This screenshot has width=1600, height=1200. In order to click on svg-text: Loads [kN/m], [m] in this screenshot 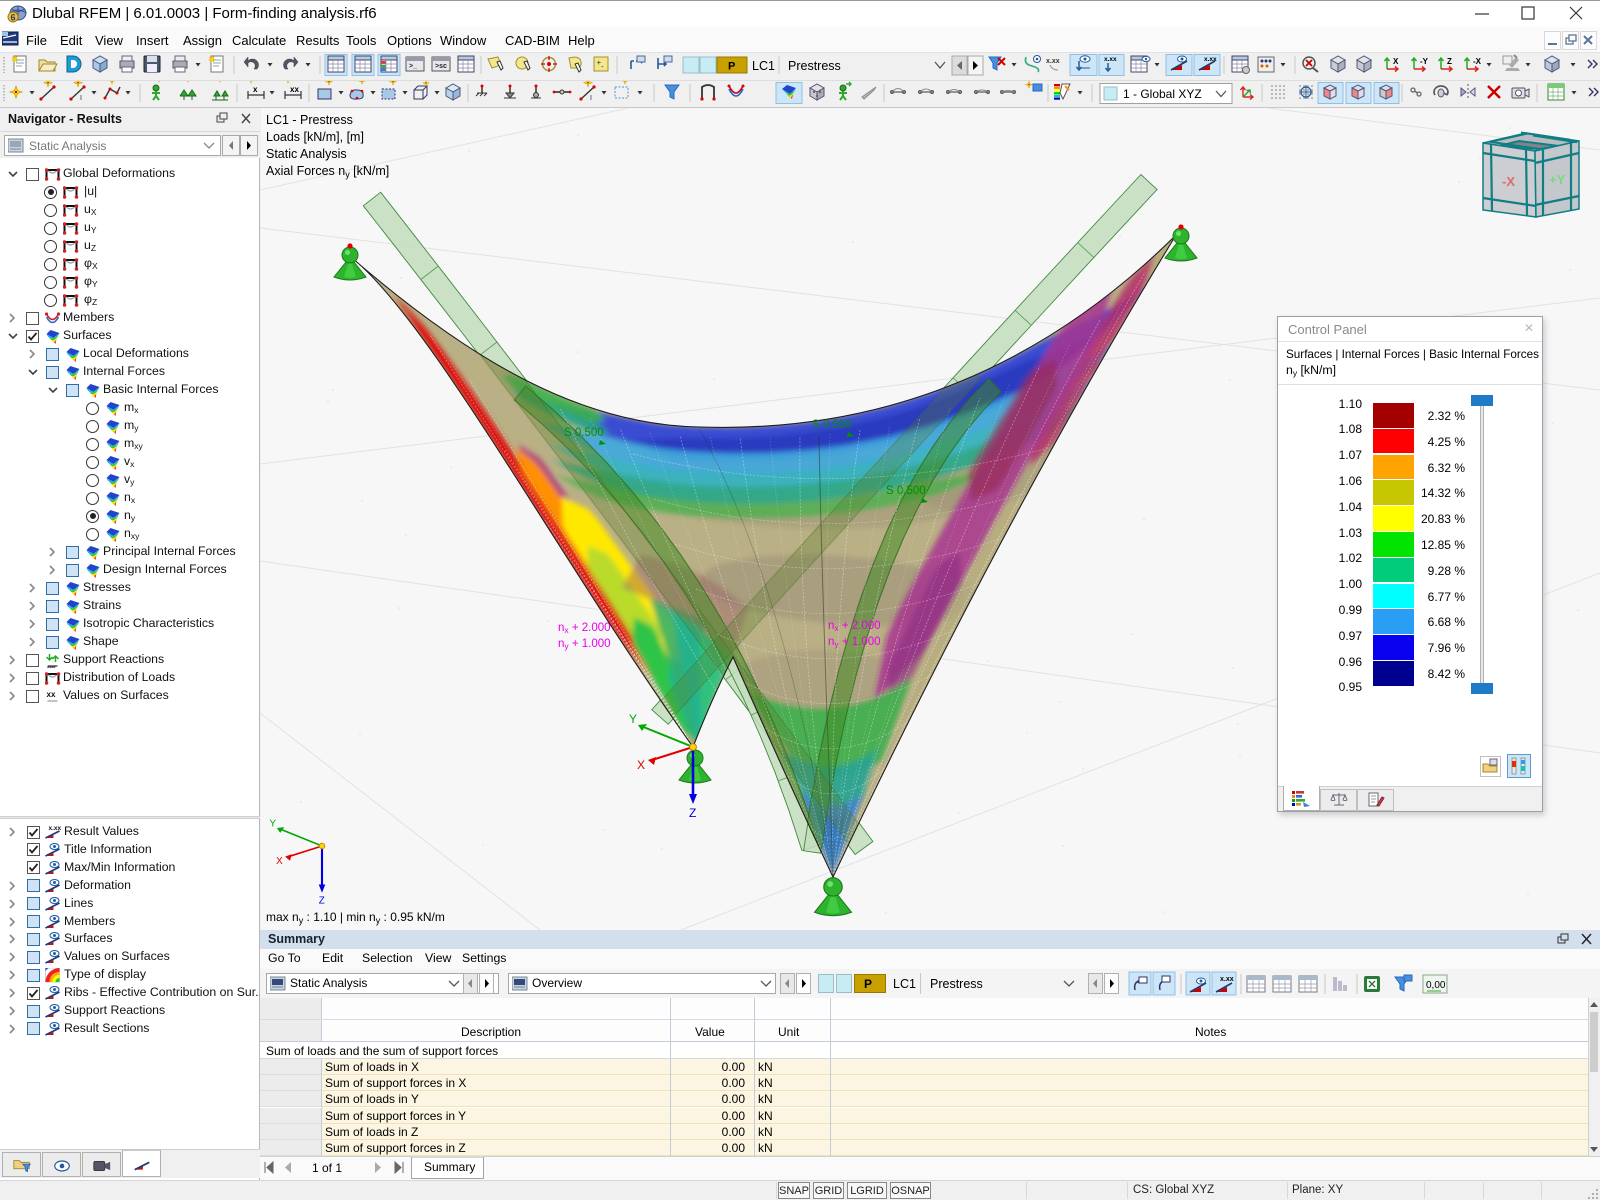, I will do `click(315, 137)`.